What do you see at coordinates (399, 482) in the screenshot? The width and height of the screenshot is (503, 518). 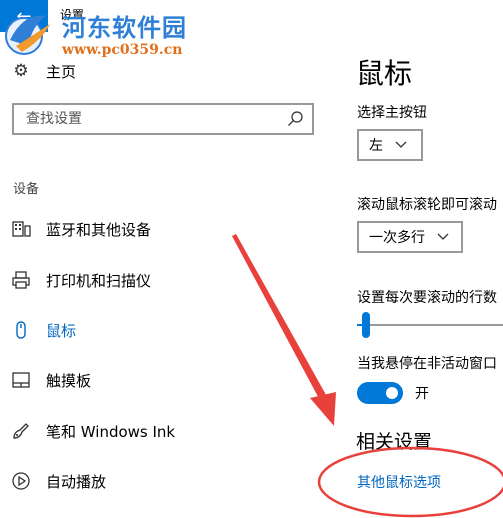 I see `other-mouse-options-link: 其他鼠标选项` at bounding box center [399, 482].